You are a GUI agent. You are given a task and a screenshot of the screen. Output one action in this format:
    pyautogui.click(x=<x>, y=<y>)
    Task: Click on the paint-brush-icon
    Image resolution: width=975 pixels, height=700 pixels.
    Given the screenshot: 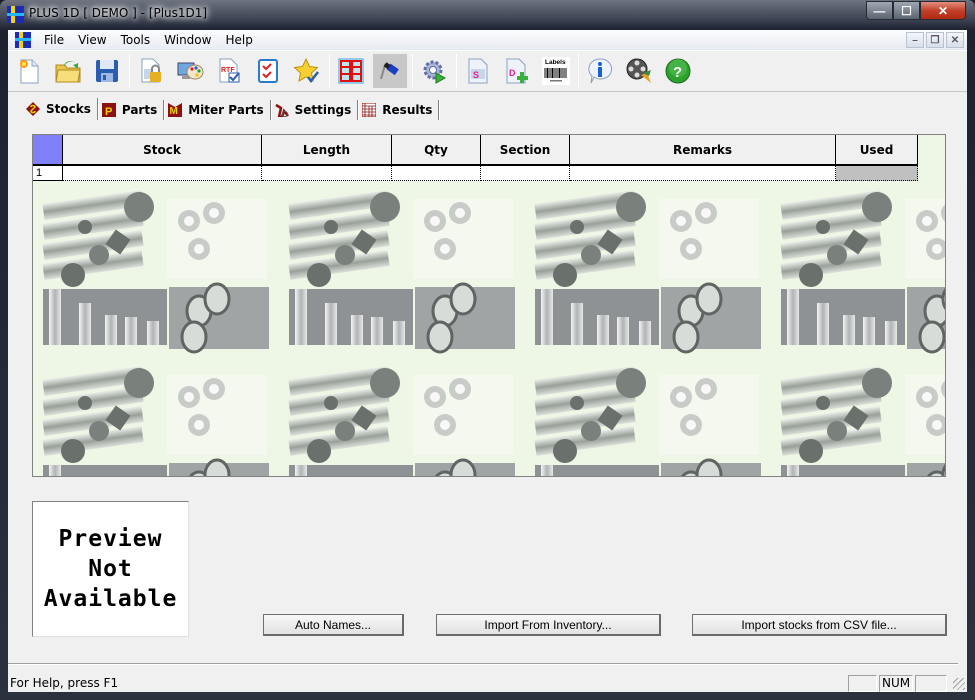 What is the action you would take?
    pyautogui.click(x=389, y=71)
    